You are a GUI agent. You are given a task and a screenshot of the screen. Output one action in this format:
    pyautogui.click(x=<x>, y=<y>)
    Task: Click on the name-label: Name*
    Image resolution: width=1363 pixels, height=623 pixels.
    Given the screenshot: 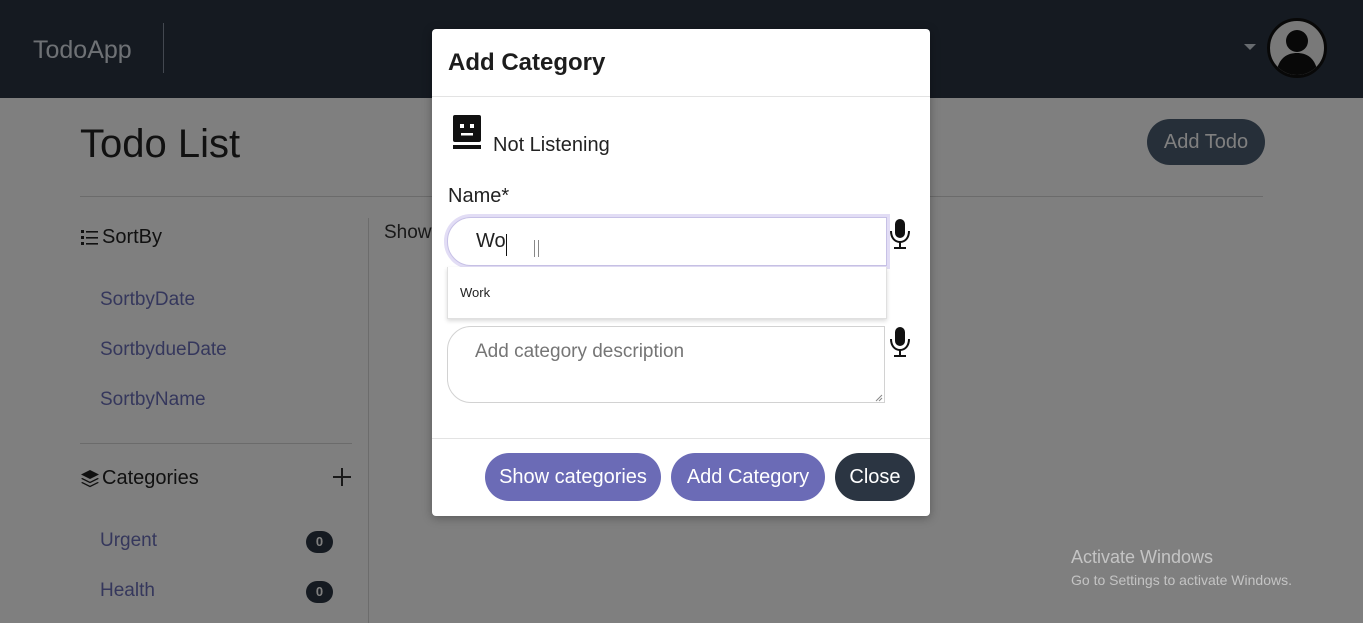 What is the action you would take?
    pyautogui.click(x=479, y=196)
    